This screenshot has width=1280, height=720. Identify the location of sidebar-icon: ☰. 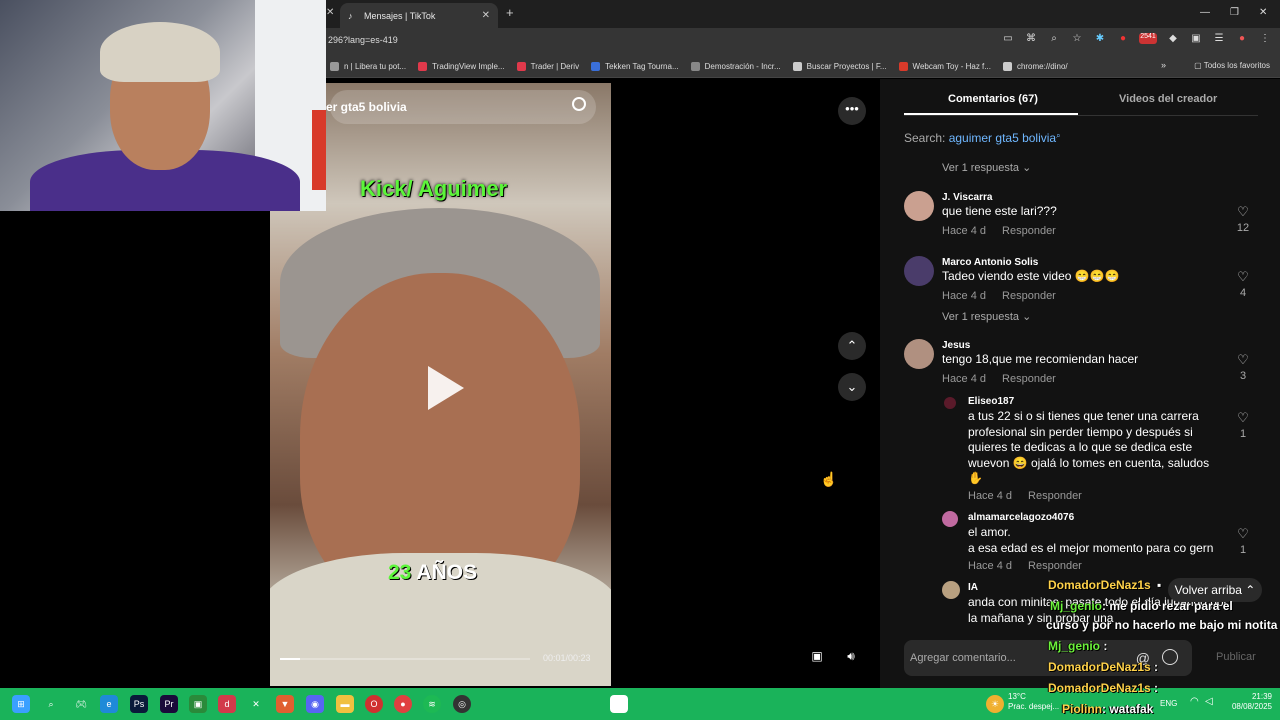
(1219, 38).